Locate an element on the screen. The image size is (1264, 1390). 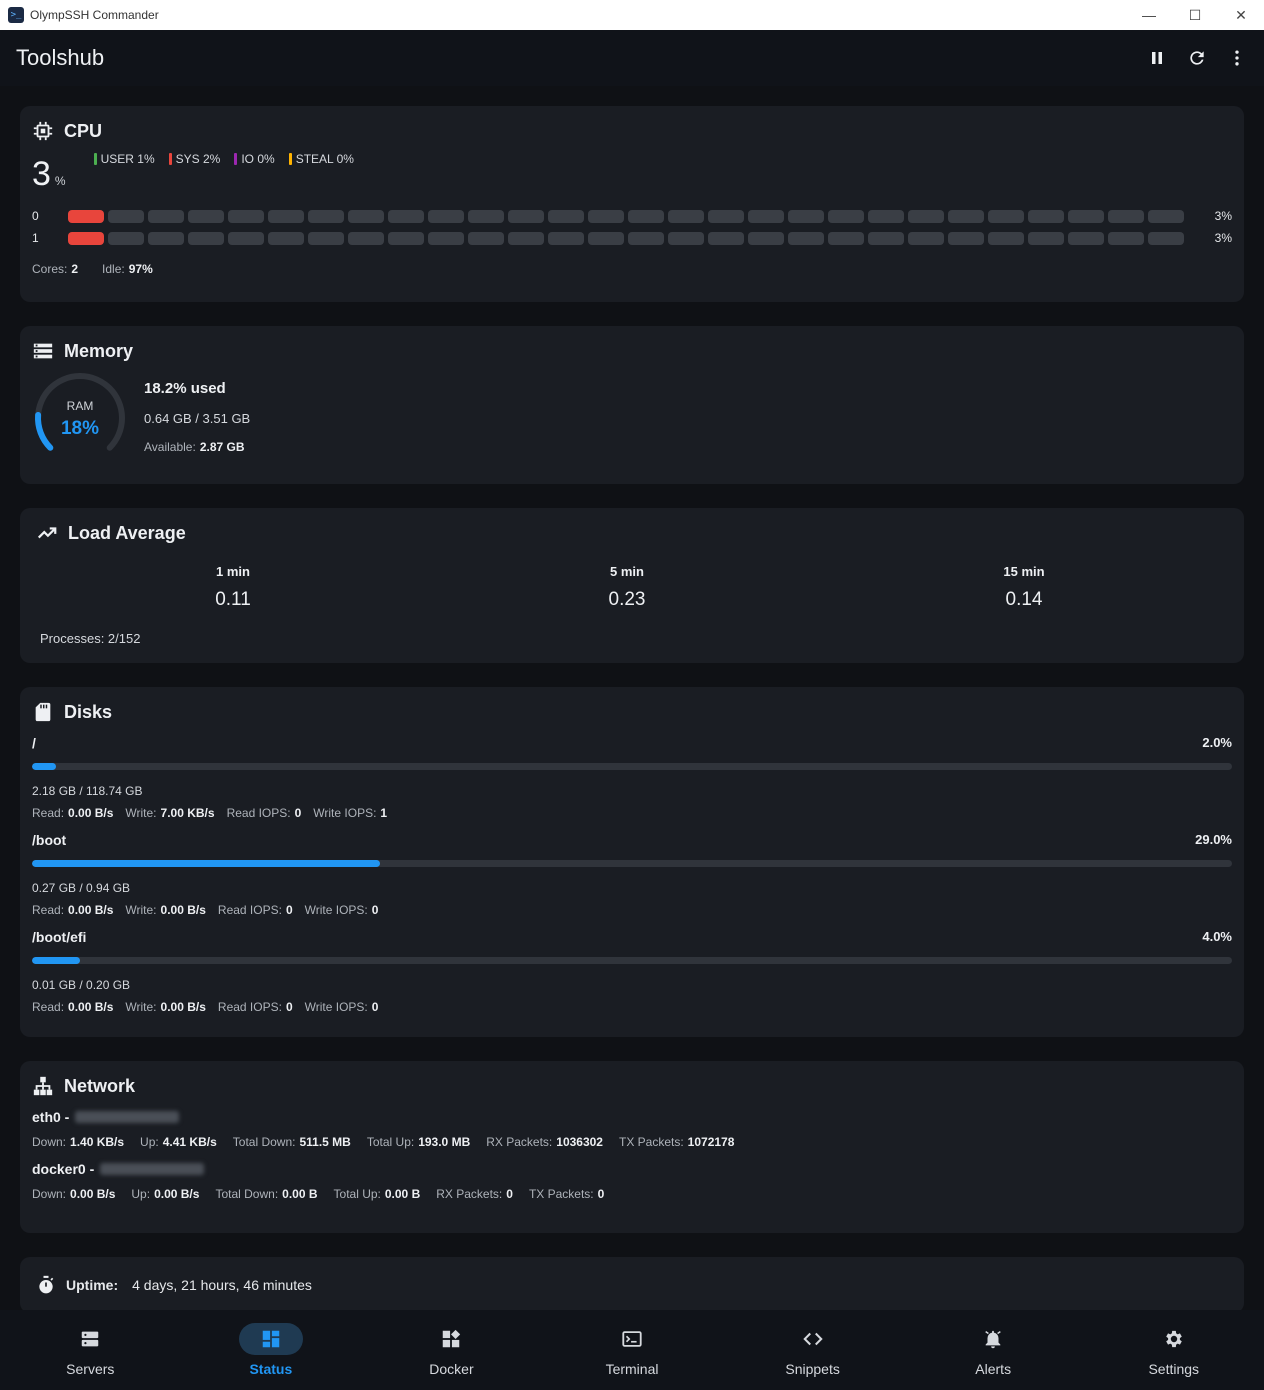
disk-stat-value: 0.00 B/s is located at coordinates (183, 910).